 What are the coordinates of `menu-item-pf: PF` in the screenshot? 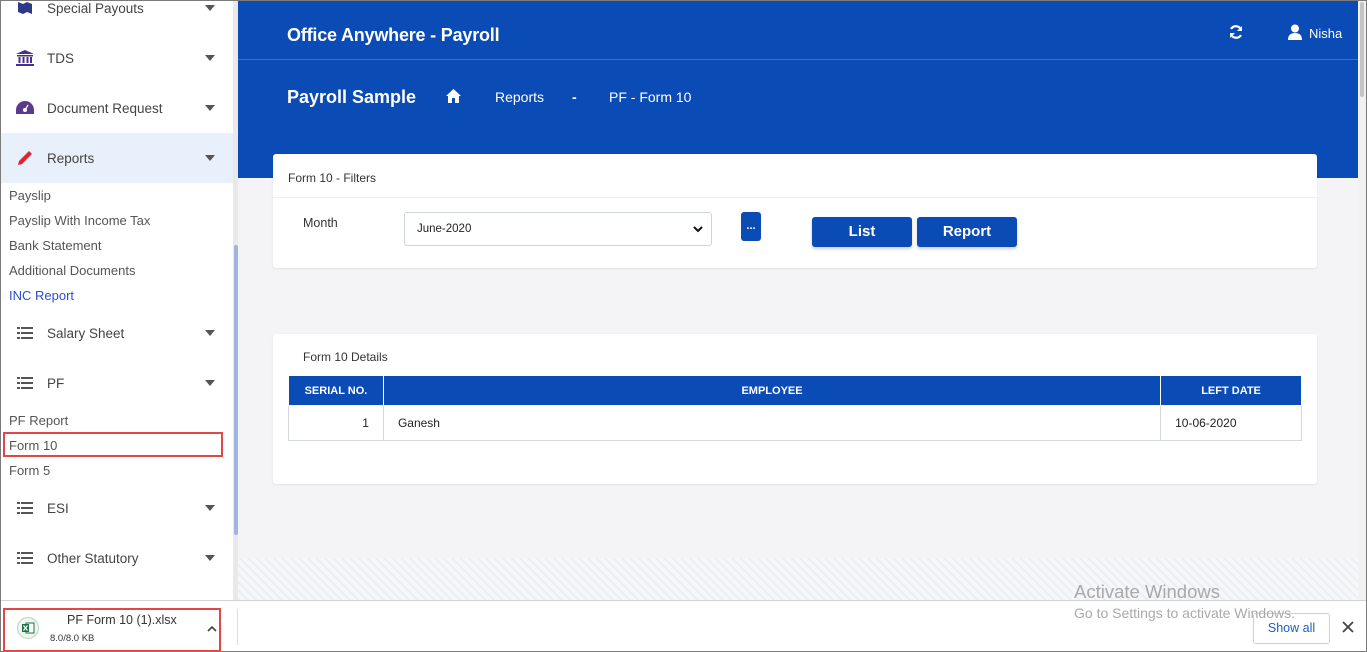 It's located at (117, 383).